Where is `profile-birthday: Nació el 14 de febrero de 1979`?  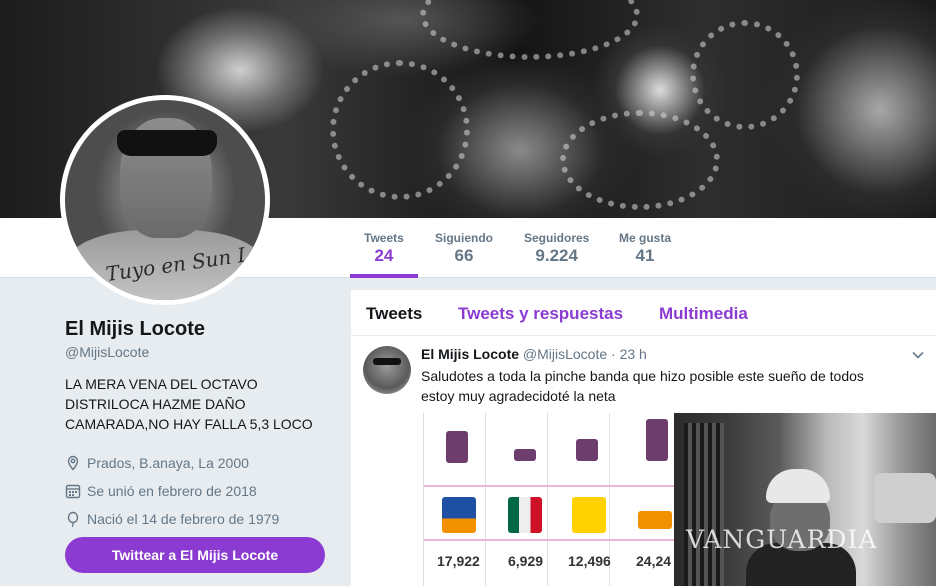 profile-birthday: Nació el 14 de febrero de 1979 is located at coordinates (200, 519).